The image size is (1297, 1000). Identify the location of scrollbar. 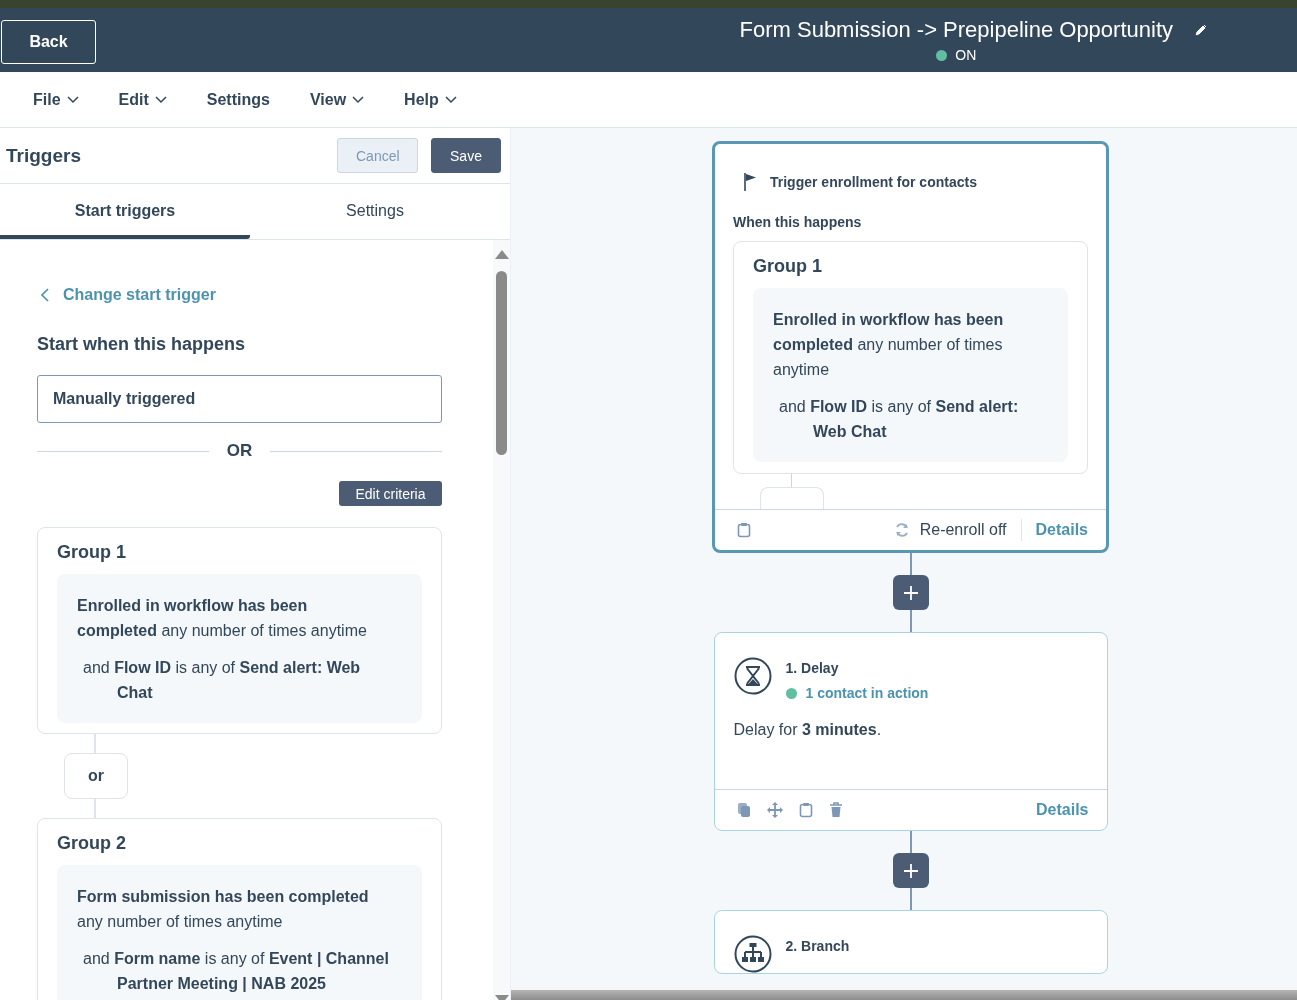
(501, 620).